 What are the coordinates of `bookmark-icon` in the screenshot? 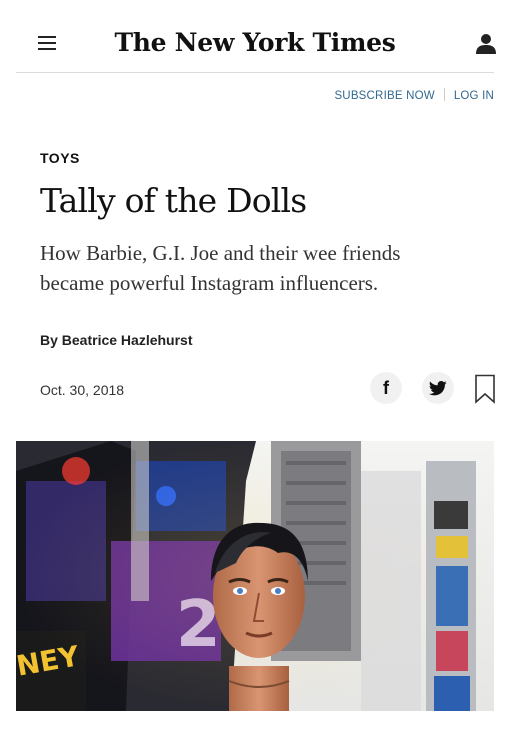 It's located at (485, 389).